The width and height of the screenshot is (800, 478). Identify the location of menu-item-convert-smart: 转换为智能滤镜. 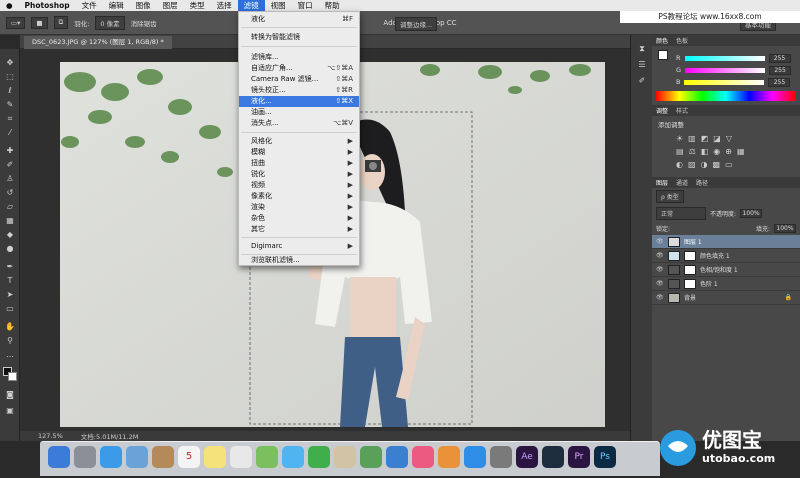
(299, 37).